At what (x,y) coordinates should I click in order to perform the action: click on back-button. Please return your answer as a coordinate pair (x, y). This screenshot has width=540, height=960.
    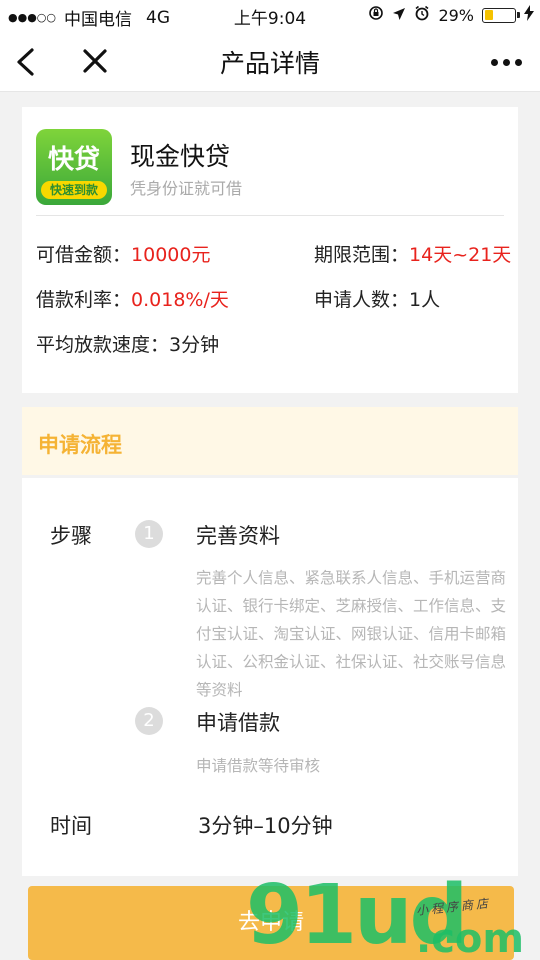
    Looking at the image, I should click on (30, 62).